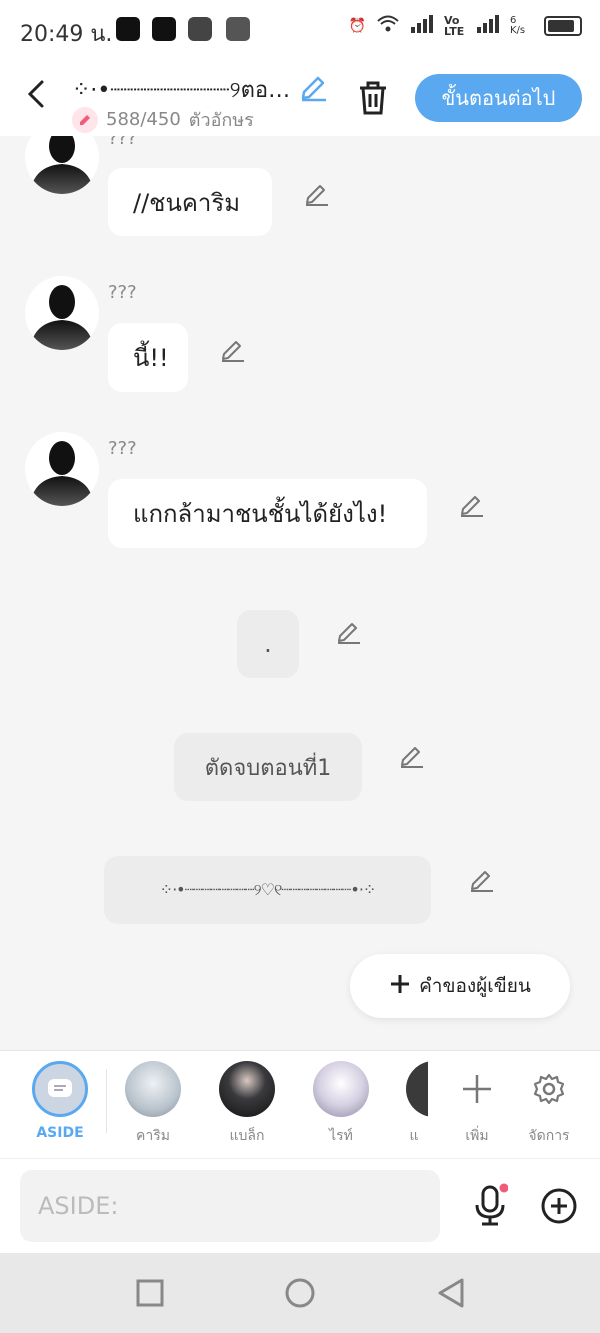  What do you see at coordinates (60, 1089) in the screenshot?
I see `aside-chat-icon` at bounding box center [60, 1089].